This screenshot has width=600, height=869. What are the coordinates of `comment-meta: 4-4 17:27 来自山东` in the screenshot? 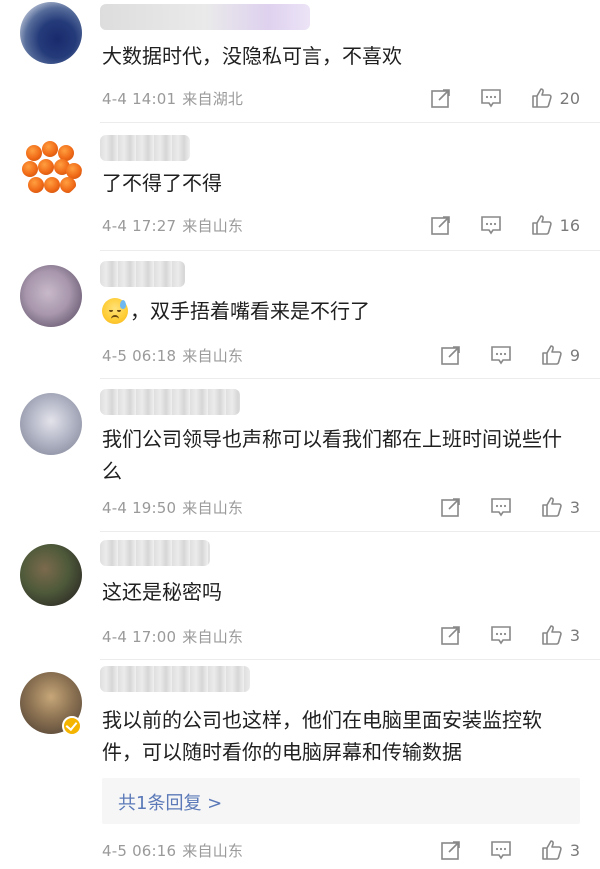 It's located at (172, 225).